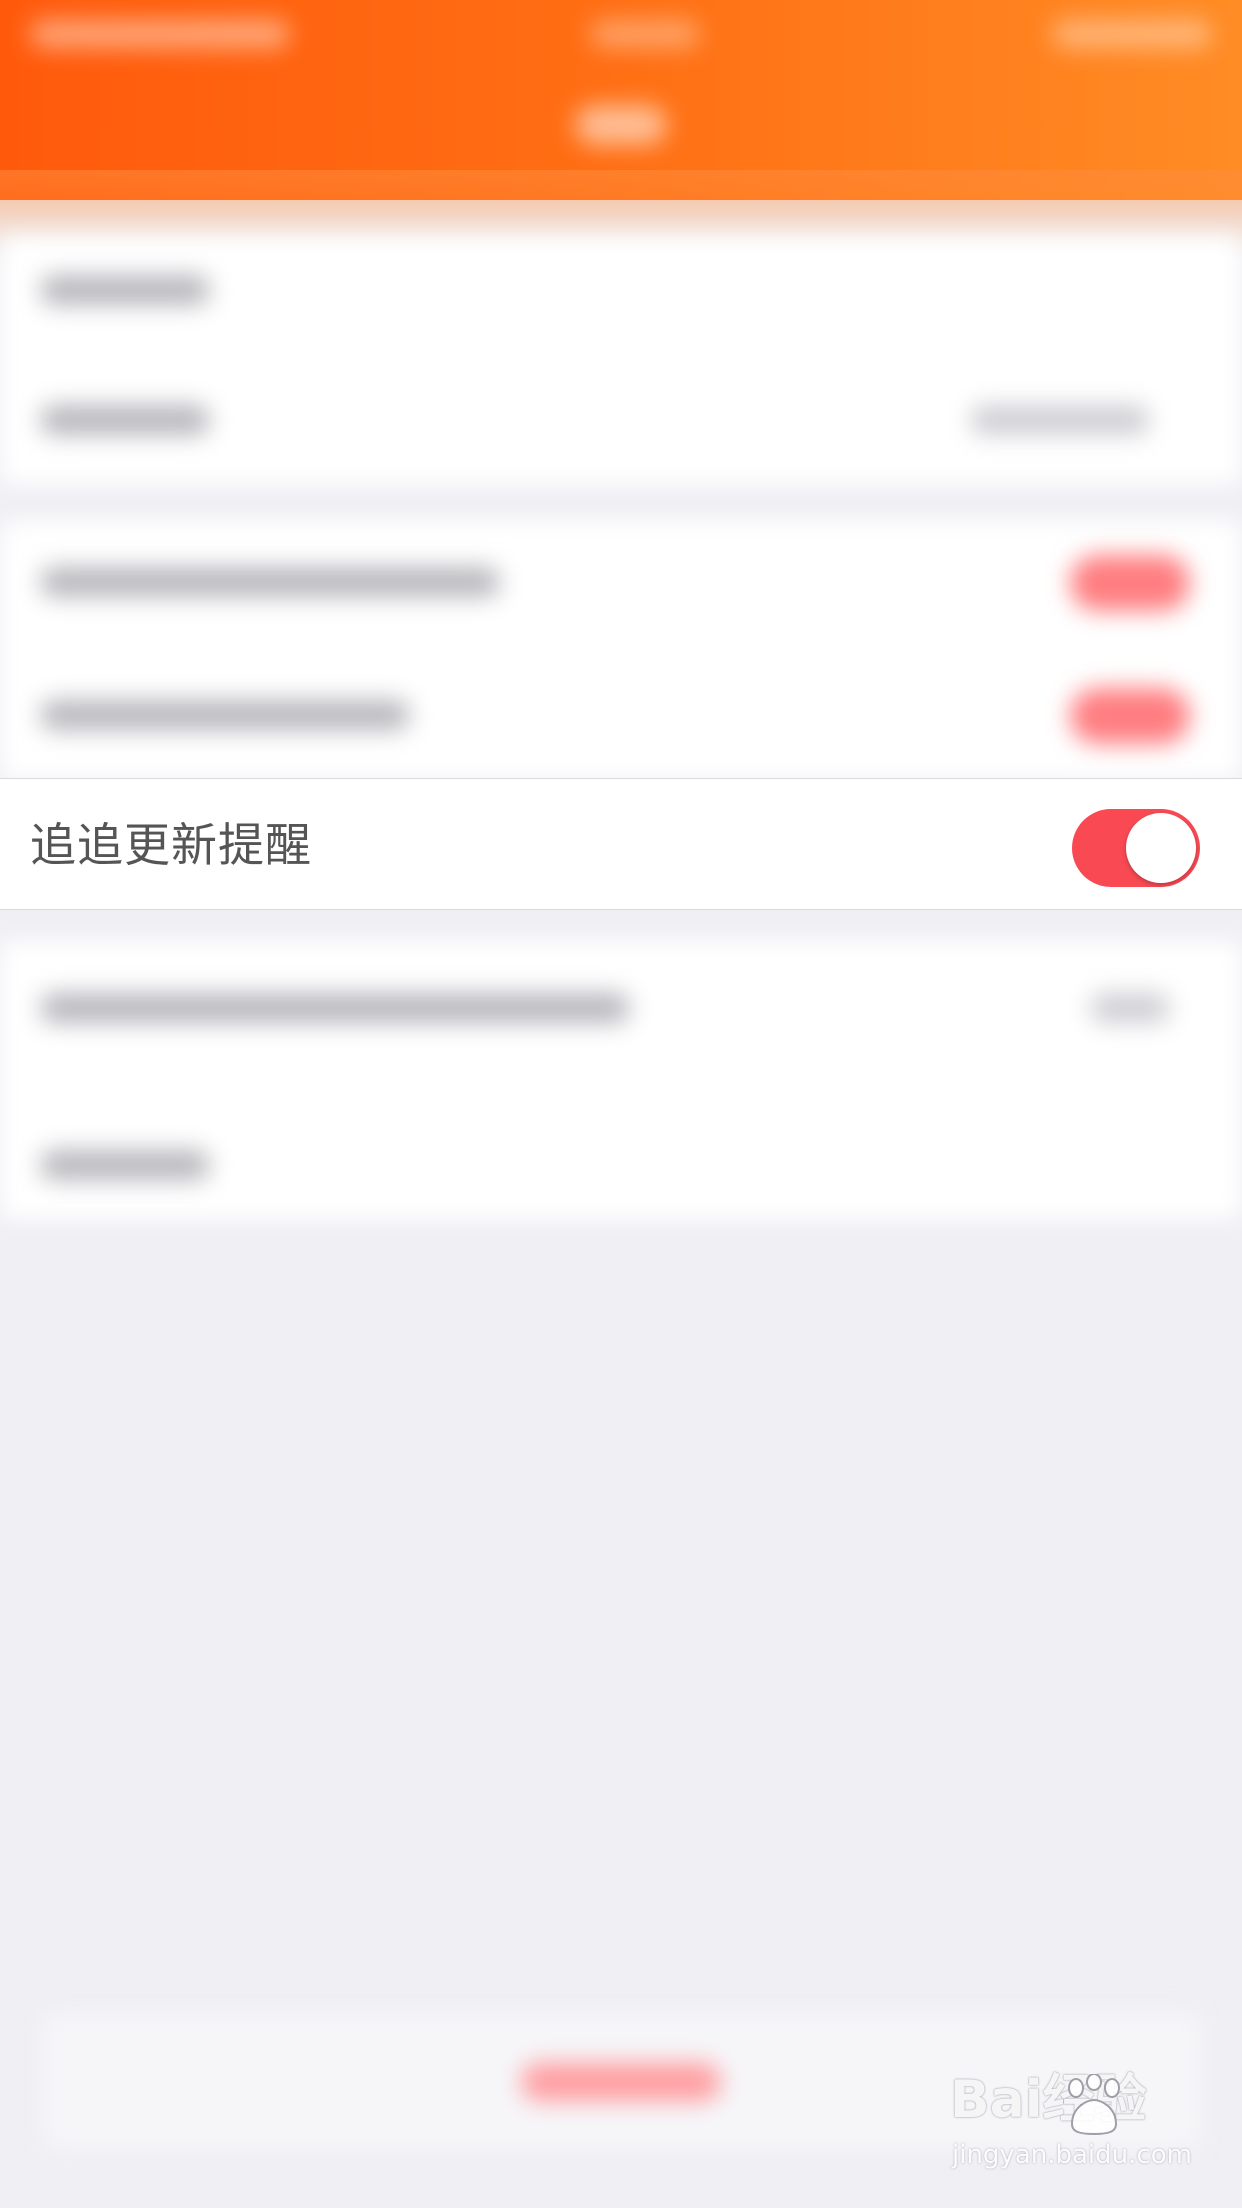 The image size is (1242, 2208). I want to click on toggle-knob, so click(1161, 848).